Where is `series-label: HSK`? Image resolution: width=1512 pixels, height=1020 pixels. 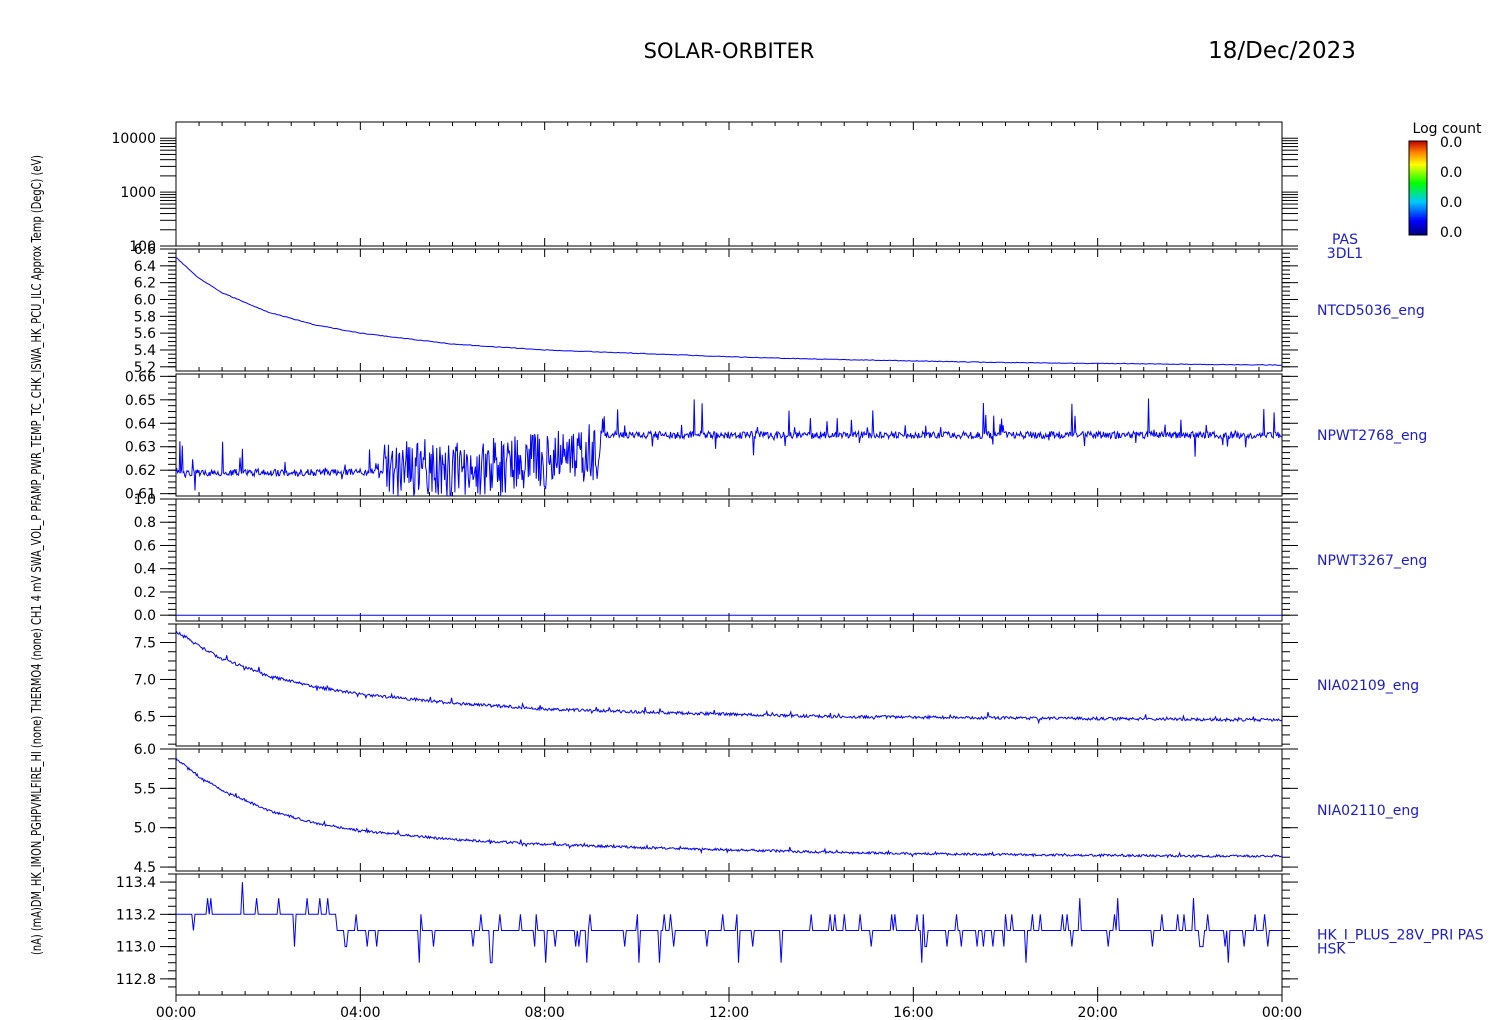 series-label: HSK is located at coordinates (1331, 950).